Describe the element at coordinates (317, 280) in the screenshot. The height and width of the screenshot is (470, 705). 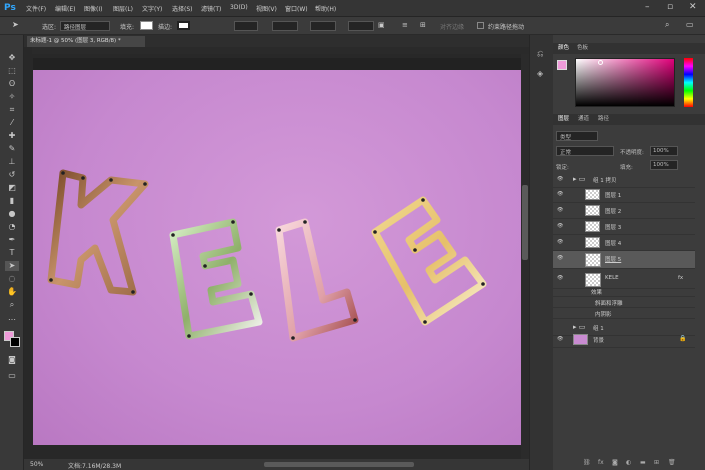
I see `letter-l` at that location.